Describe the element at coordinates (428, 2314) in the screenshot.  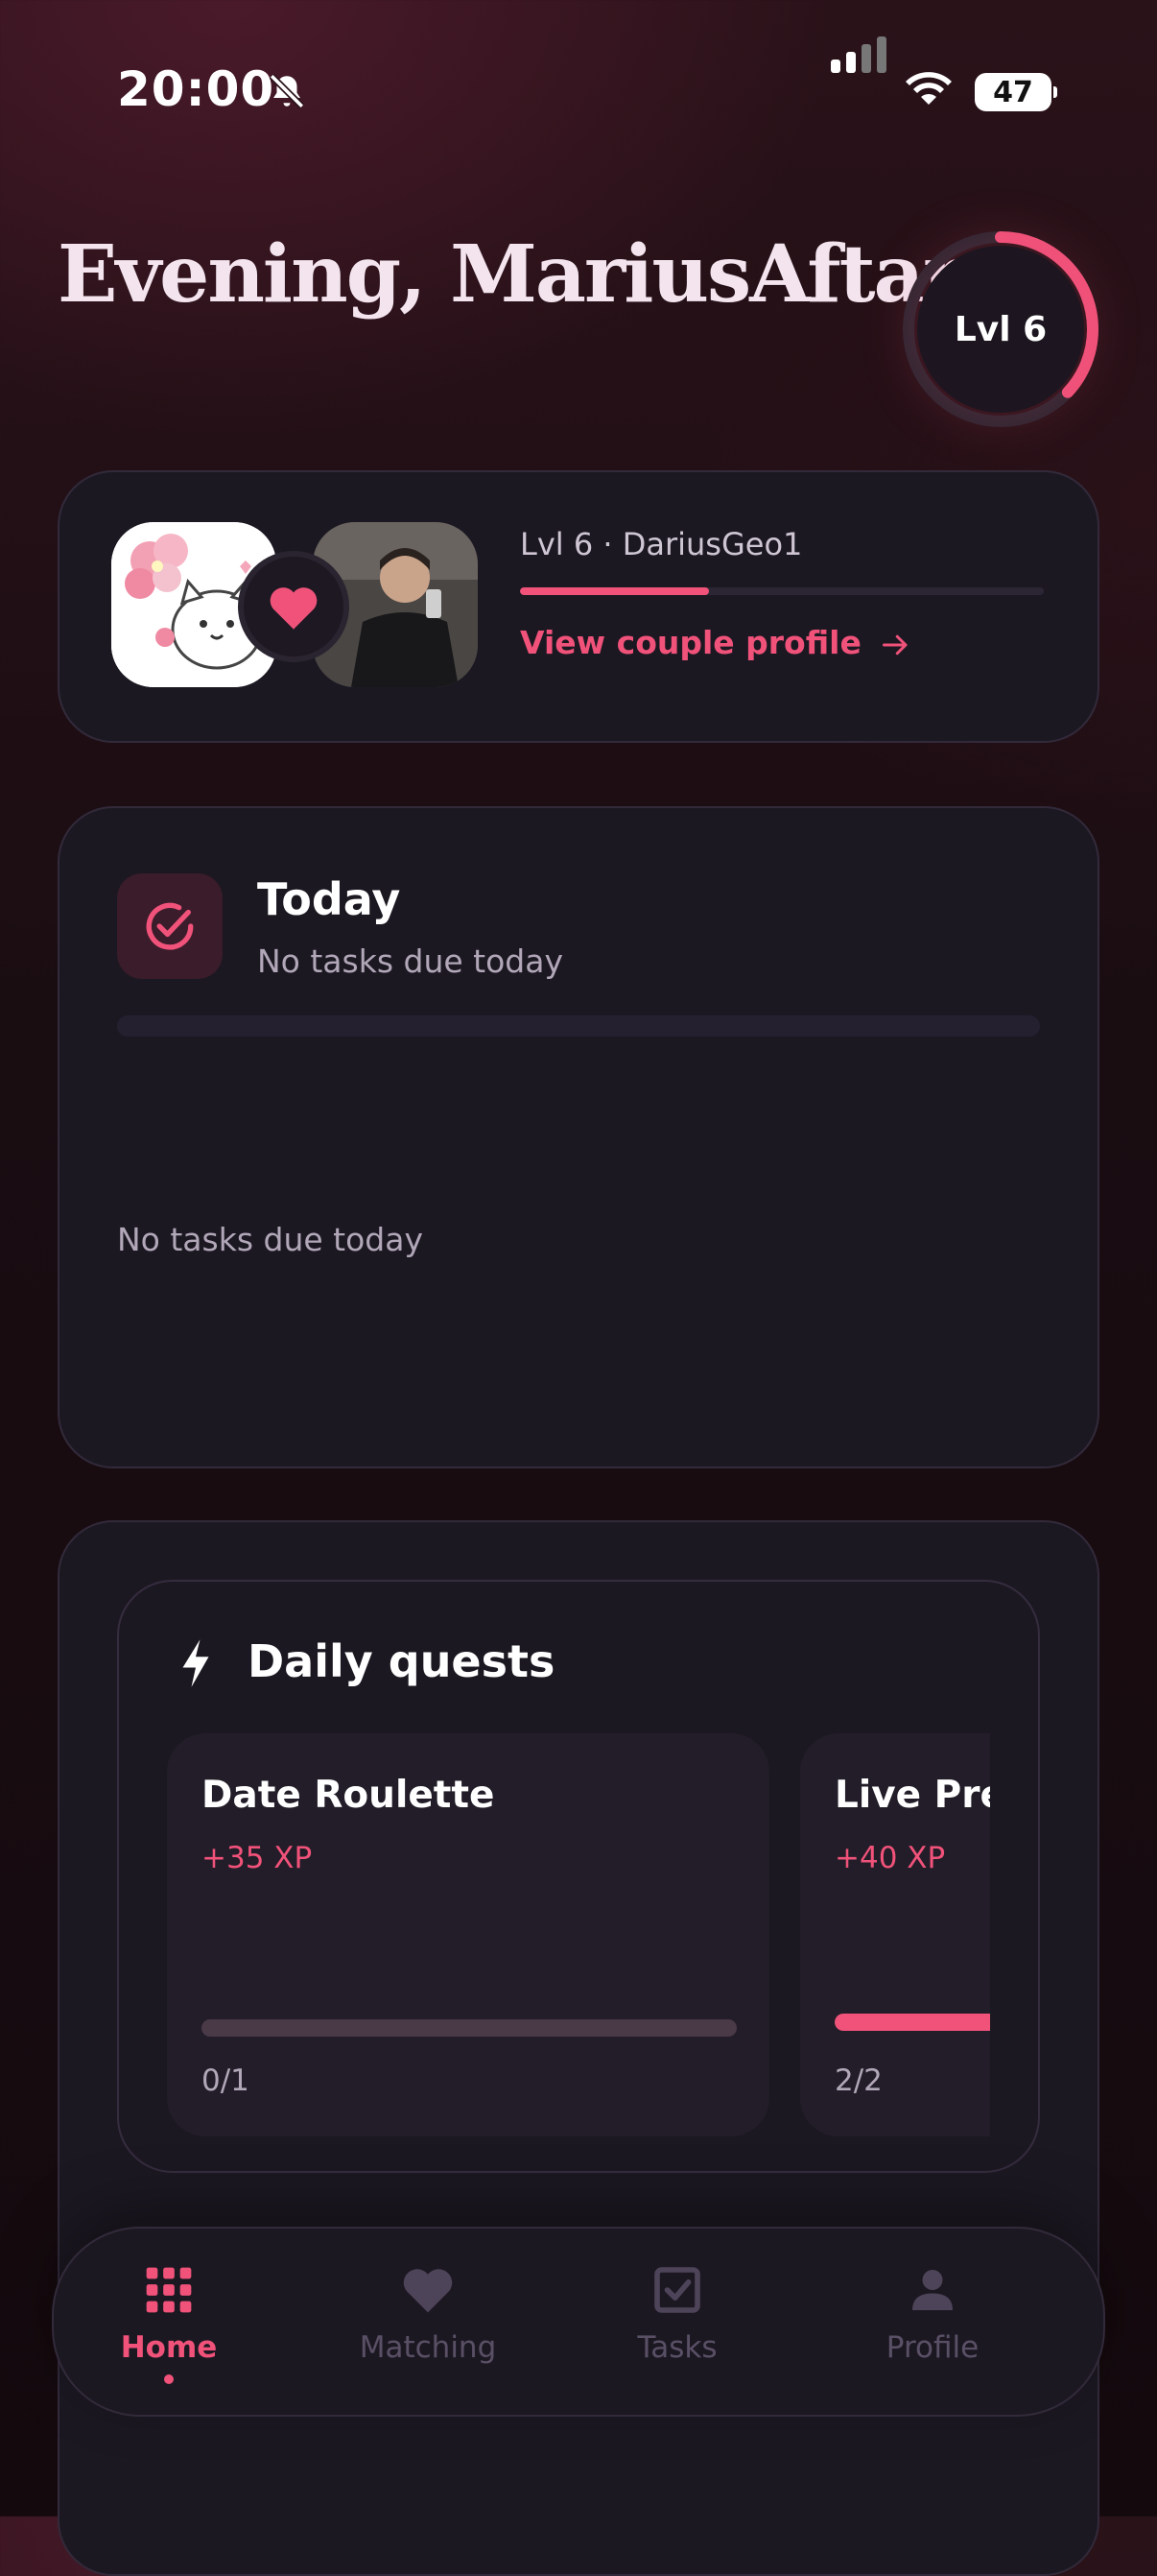
I see `nav-matching: Matching` at that location.